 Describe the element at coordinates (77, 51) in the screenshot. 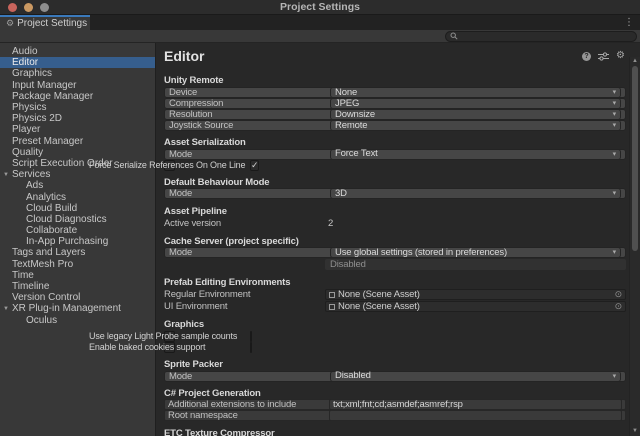

I see `sidebar-item-audio: Audio` at that location.